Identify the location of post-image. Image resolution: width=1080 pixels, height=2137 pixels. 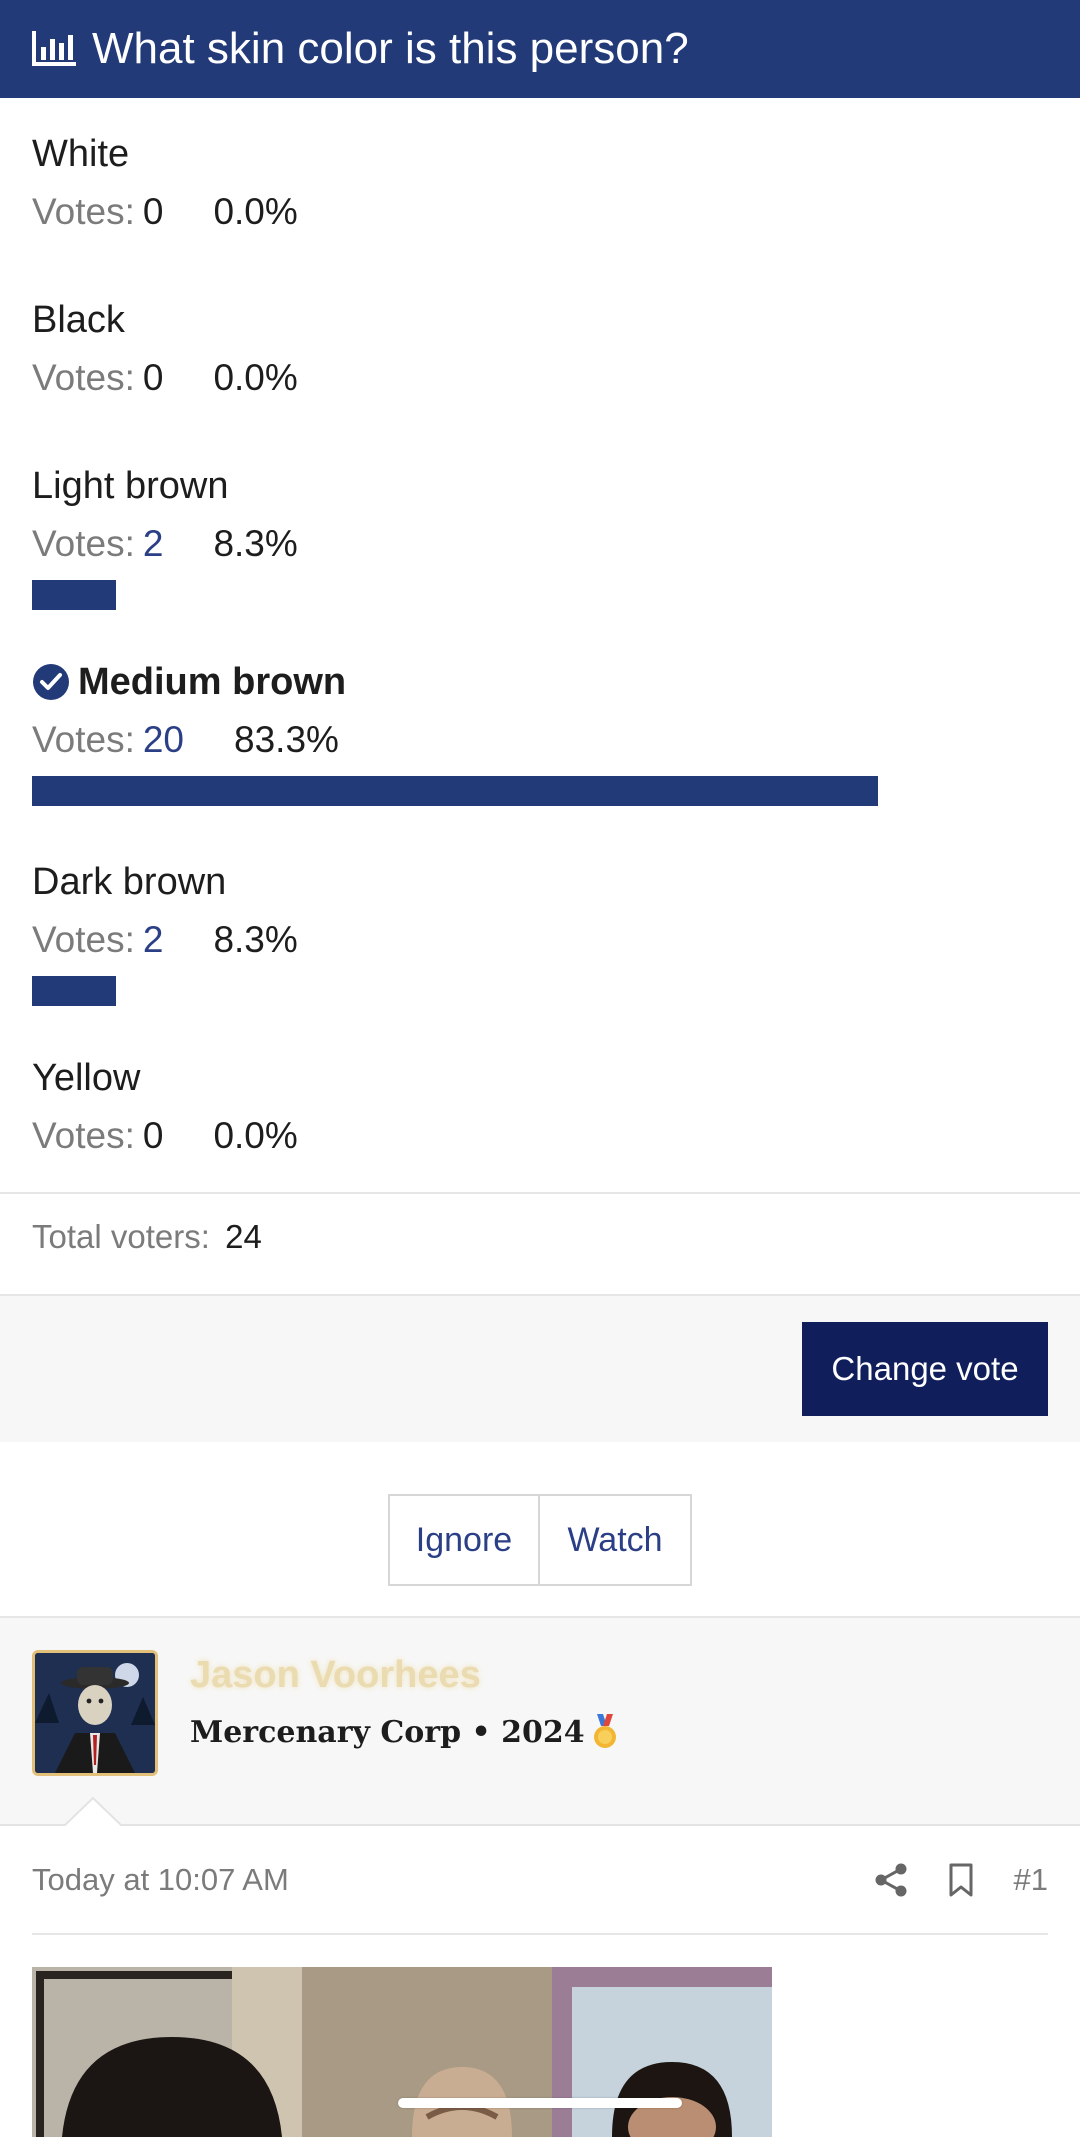
(482, 2052).